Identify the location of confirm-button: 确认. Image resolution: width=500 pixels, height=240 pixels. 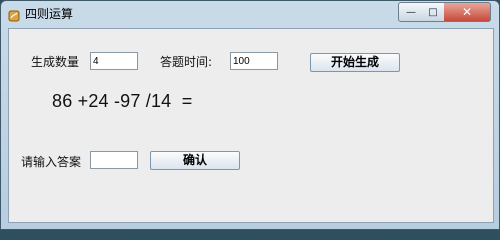
(195, 160).